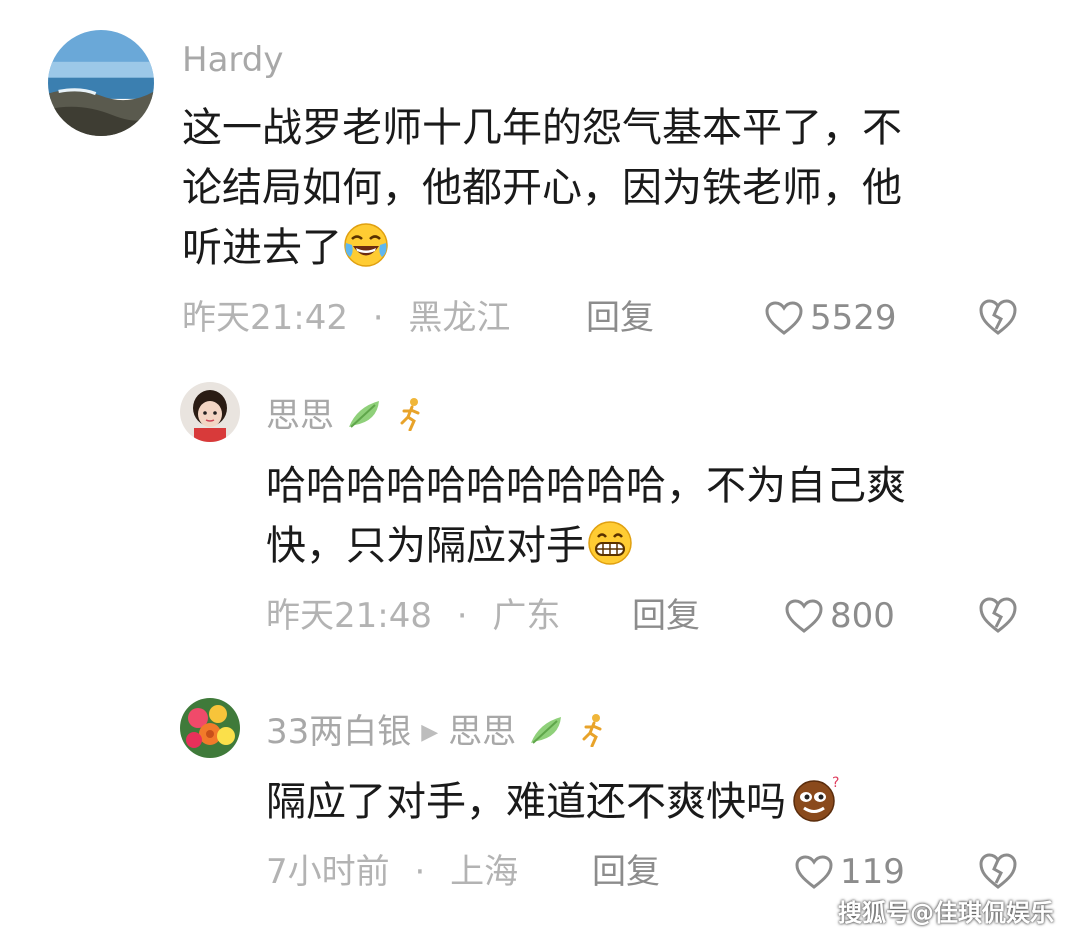 Image resolution: width=1080 pixels, height=940 pixels. Describe the element at coordinates (816, 799) in the screenshot. I see `smug-emoji-icon: ?` at that location.